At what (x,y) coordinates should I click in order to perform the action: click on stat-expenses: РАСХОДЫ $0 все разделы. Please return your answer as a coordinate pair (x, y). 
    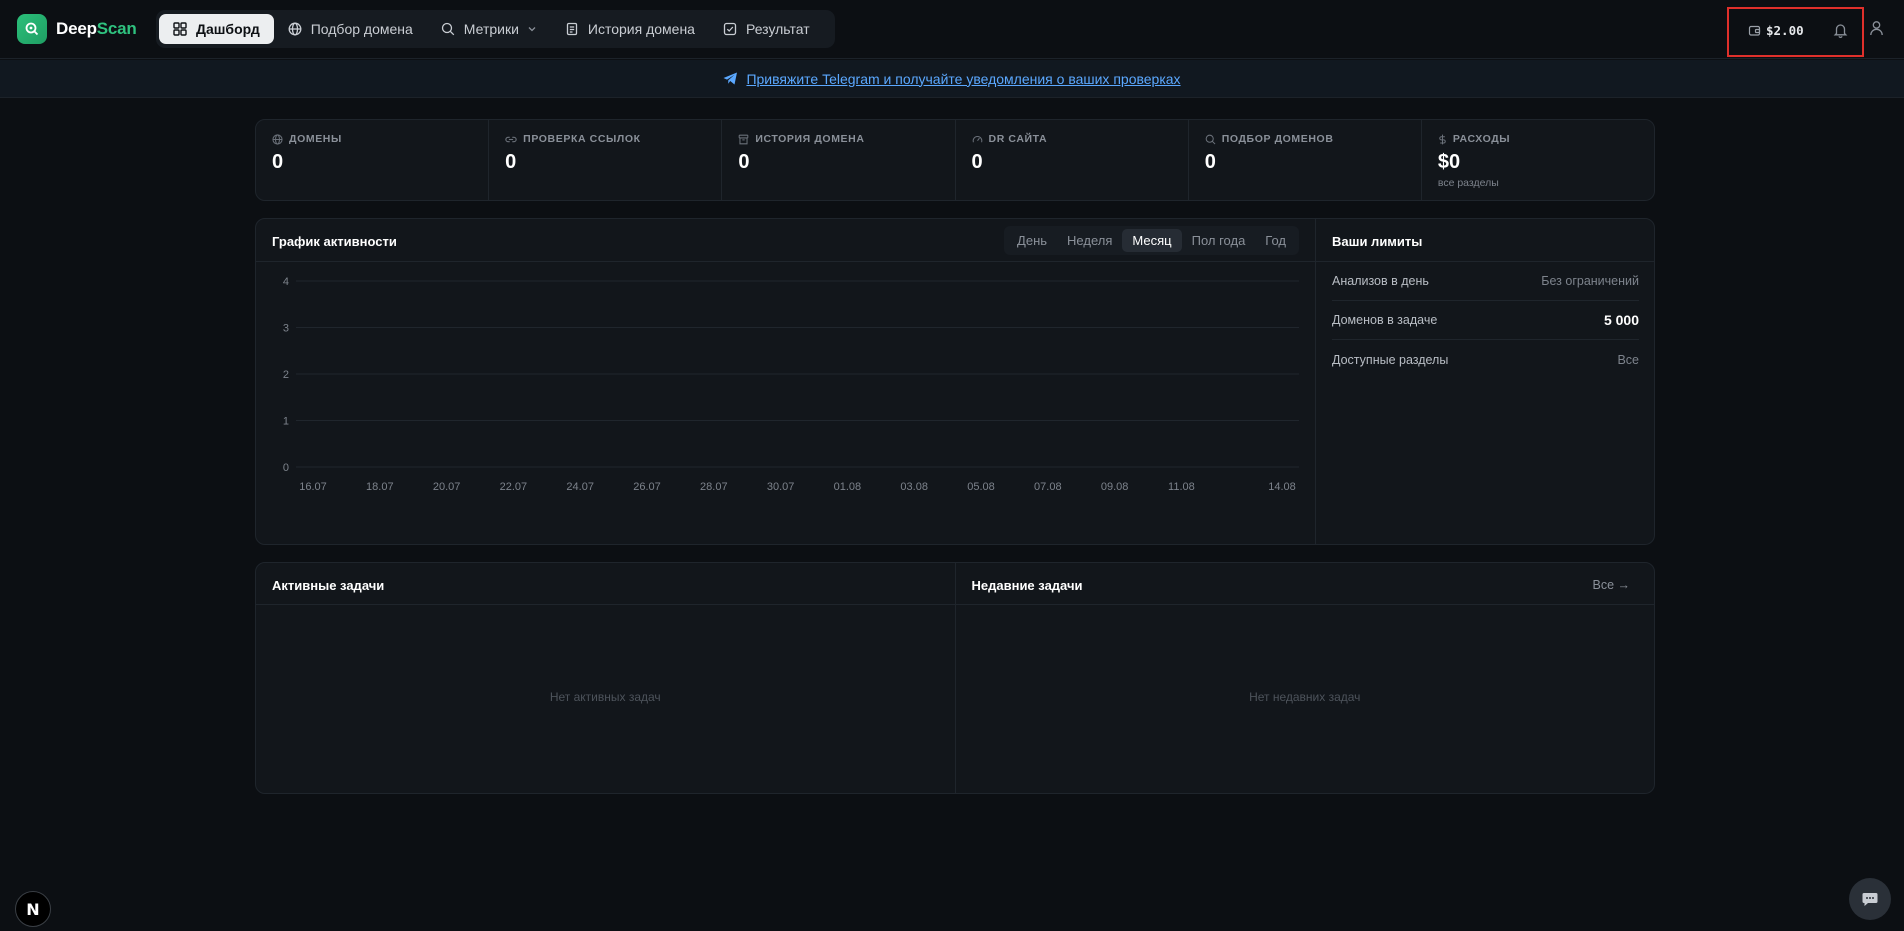
    Looking at the image, I should click on (1538, 160).